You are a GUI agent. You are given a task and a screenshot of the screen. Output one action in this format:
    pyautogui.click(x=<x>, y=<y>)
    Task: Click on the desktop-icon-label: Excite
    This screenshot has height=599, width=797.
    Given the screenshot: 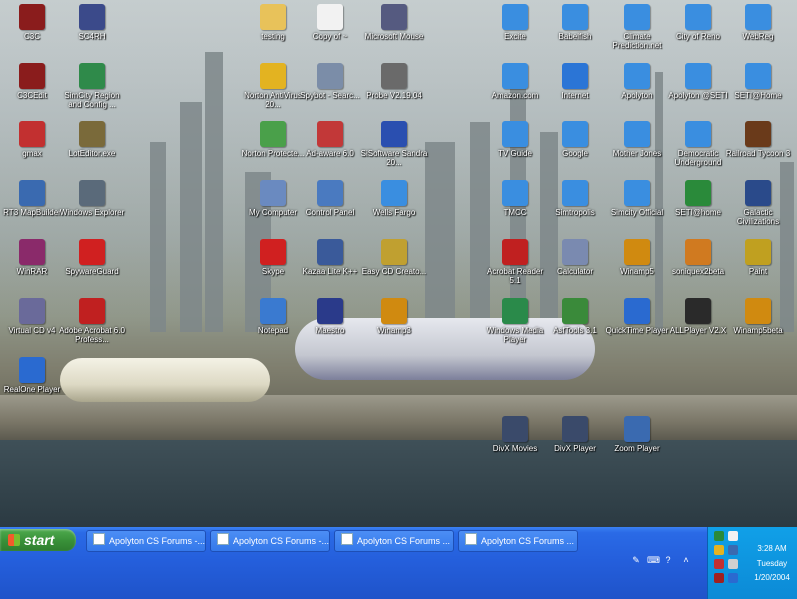 What is the action you would take?
    pyautogui.click(x=515, y=36)
    